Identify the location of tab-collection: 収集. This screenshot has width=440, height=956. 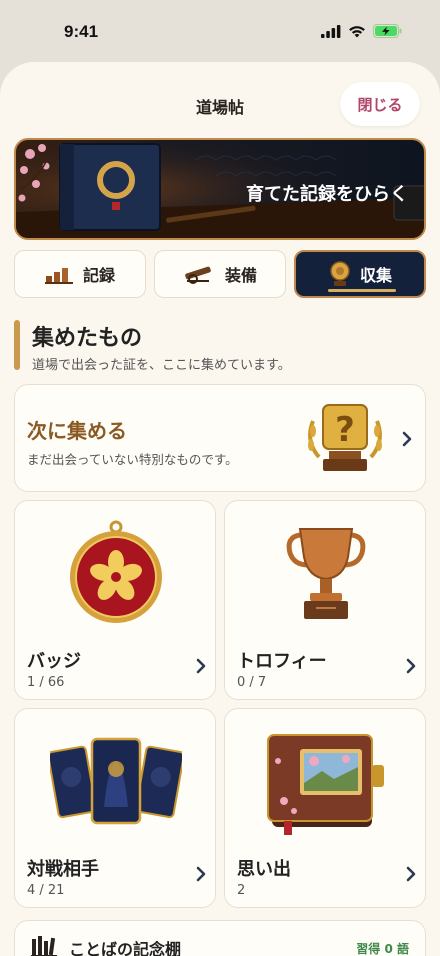
(360, 274).